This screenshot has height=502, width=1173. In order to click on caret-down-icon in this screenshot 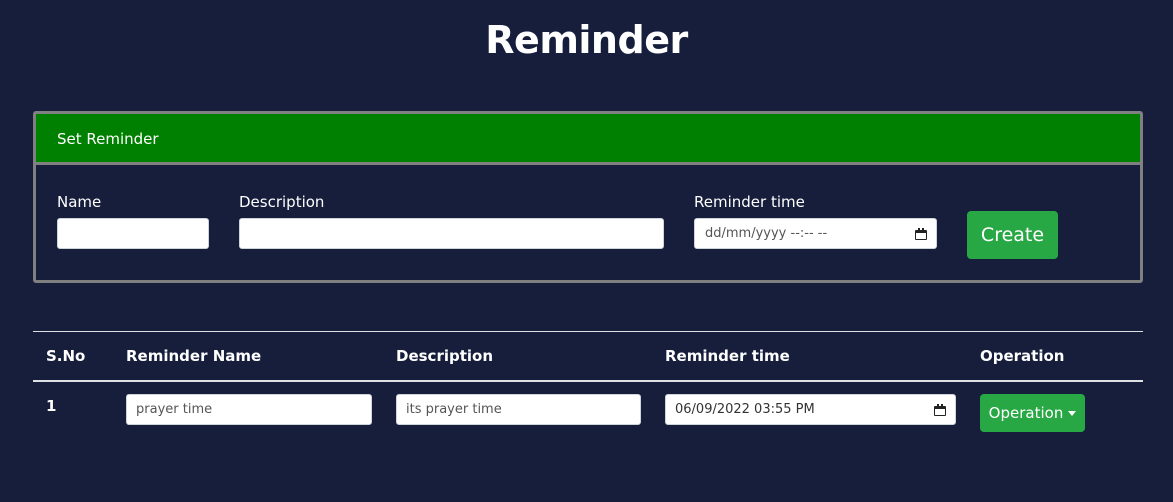, I will do `click(1072, 413)`.